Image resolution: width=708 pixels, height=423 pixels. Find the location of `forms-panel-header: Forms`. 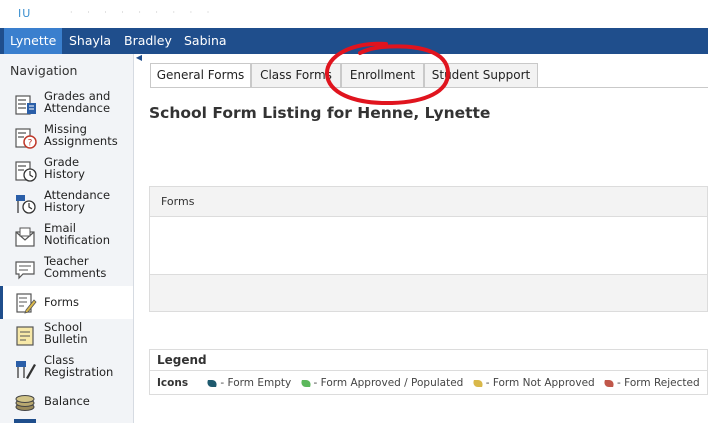

forms-panel-header: Forms is located at coordinates (428, 202).